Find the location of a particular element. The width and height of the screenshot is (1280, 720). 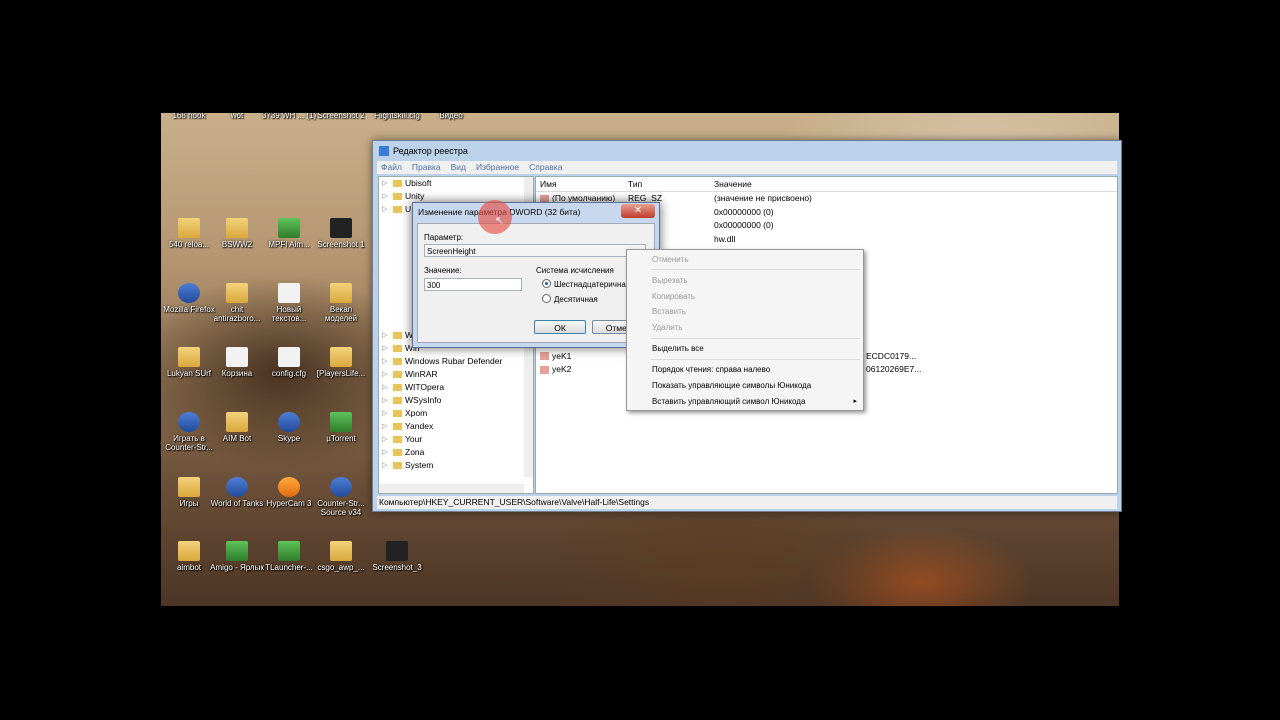

desktop-icon: World of Tanks is located at coordinates (237, 492).